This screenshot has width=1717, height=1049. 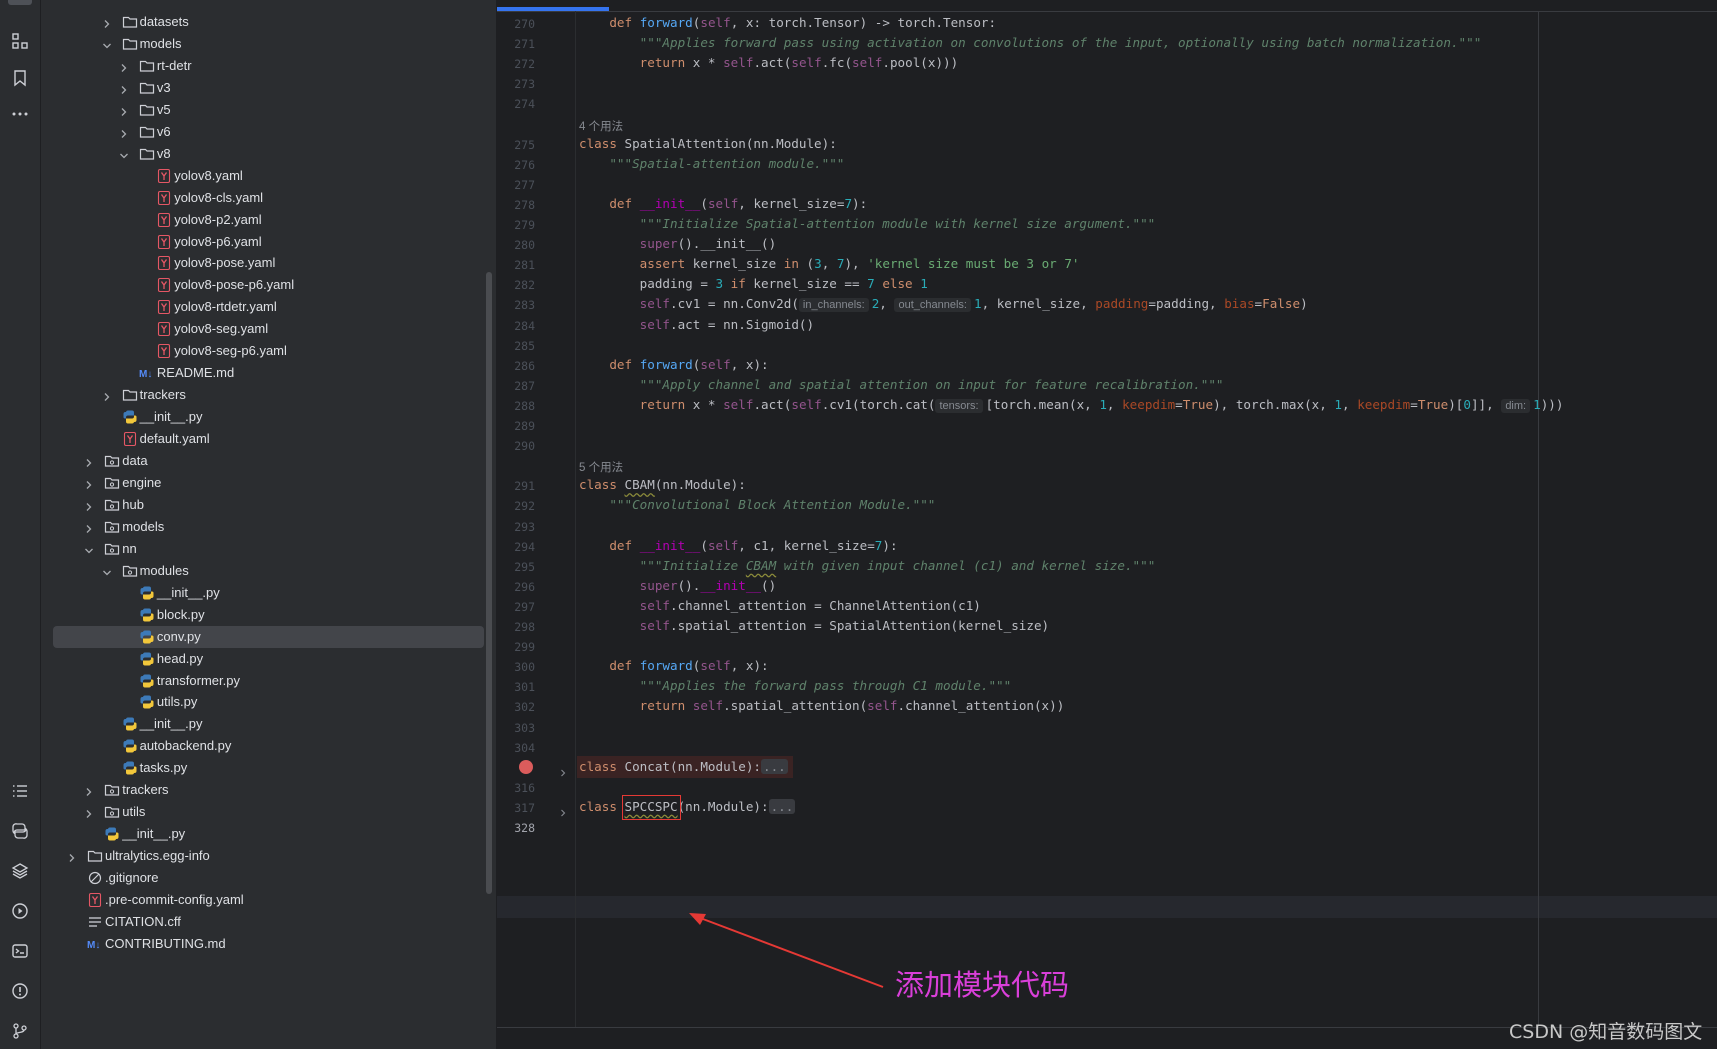 What do you see at coordinates (516, 607) in the screenshot?
I see `line-number: 297` at bounding box center [516, 607].